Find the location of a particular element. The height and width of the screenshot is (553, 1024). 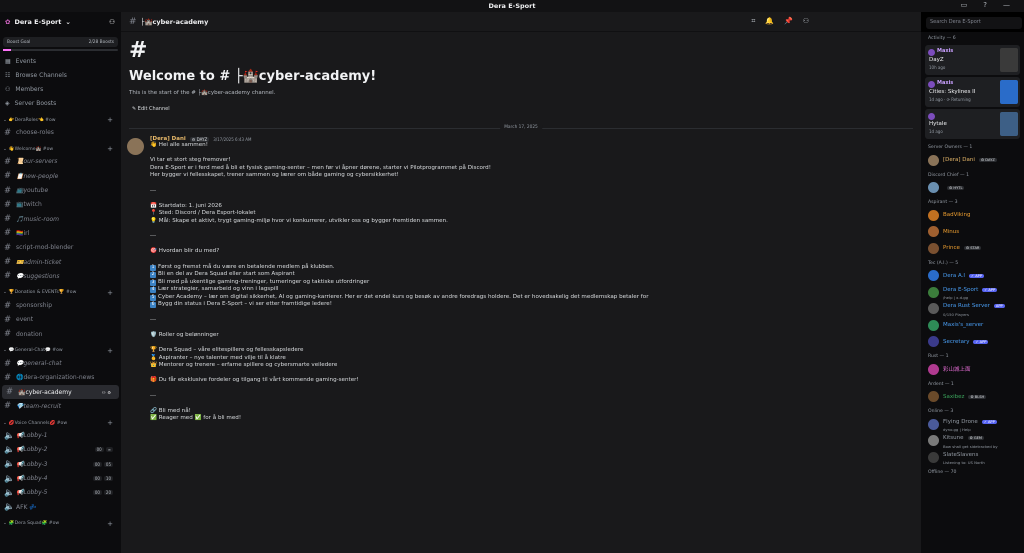

bell-icon: 🔔 is located at coordinates (769, 21).